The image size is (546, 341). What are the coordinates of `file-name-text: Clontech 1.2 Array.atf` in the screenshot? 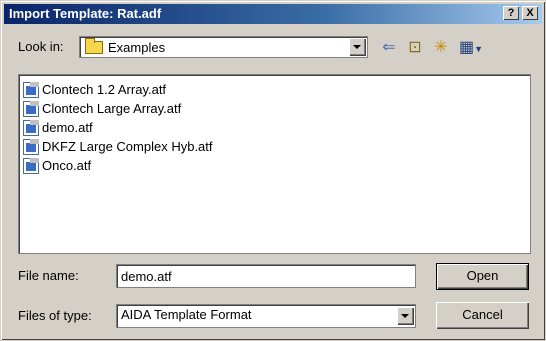 It's located at (104, 89).